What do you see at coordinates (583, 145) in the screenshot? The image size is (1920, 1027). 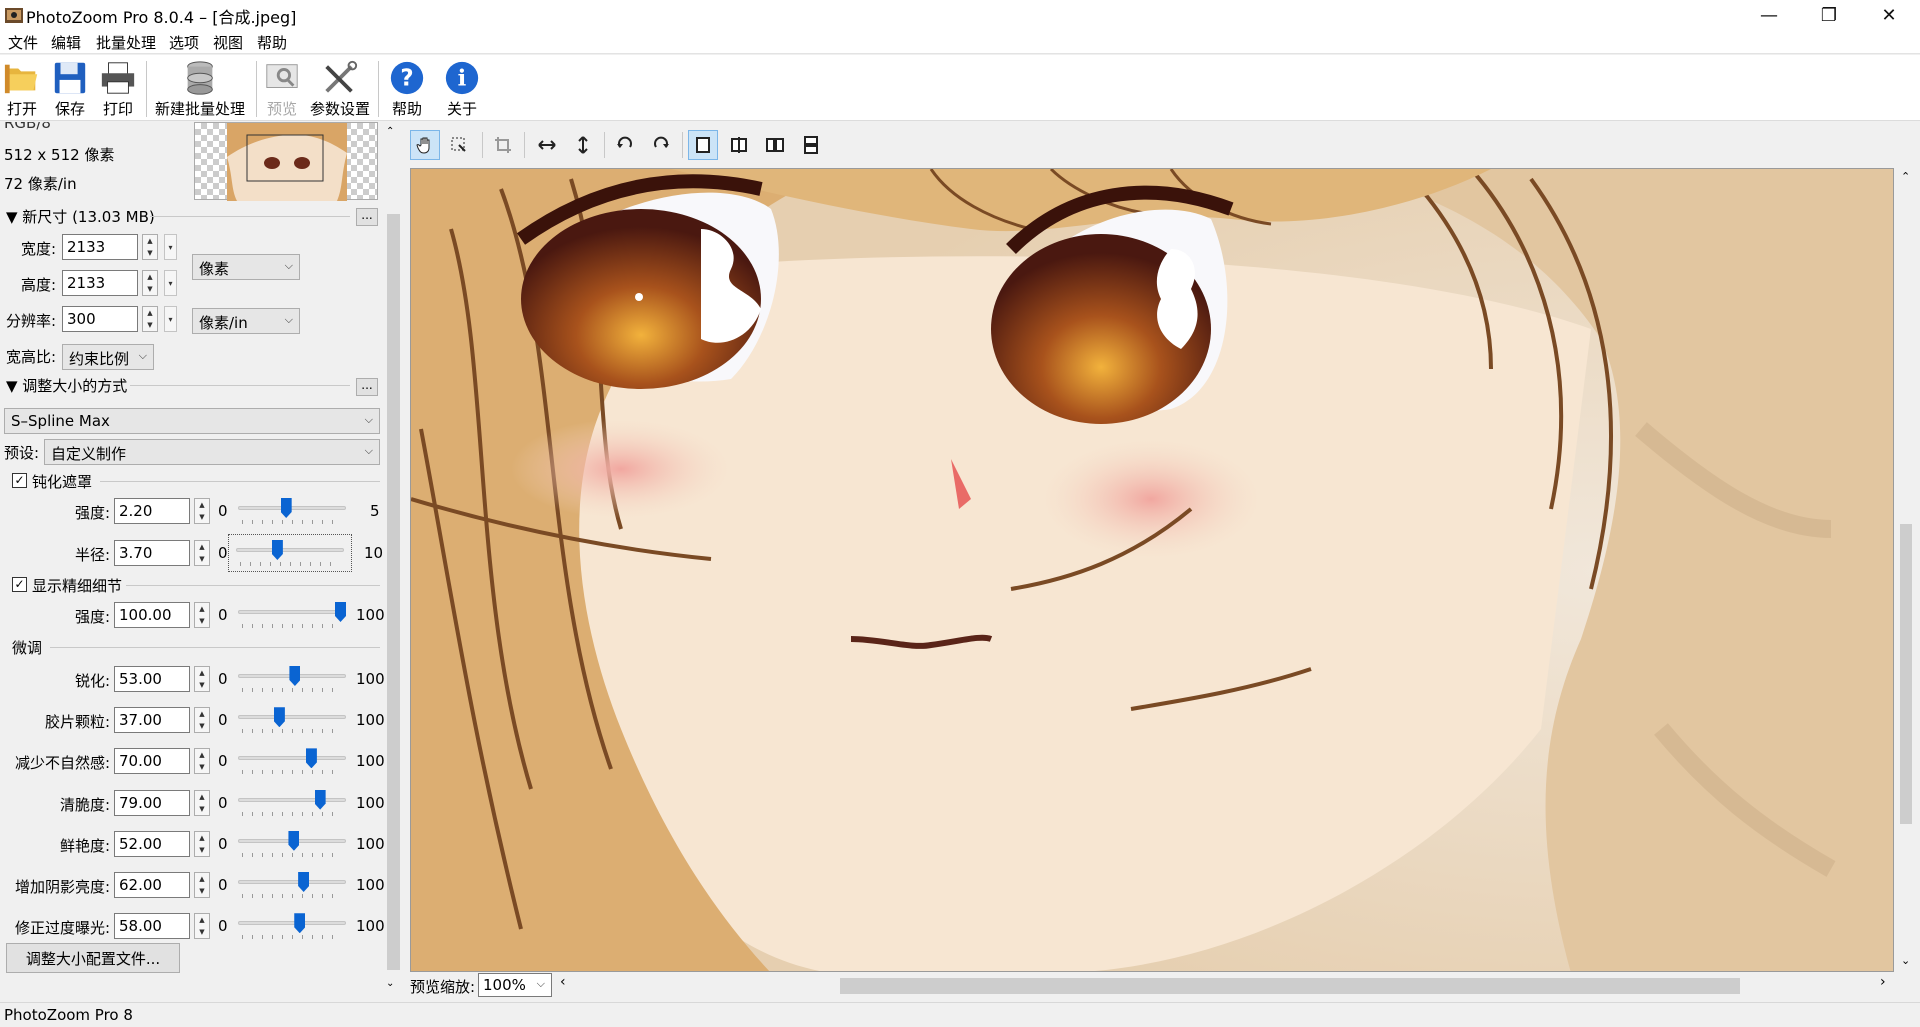 I see `flip-vertical-button` at bounding box center [583, 145].